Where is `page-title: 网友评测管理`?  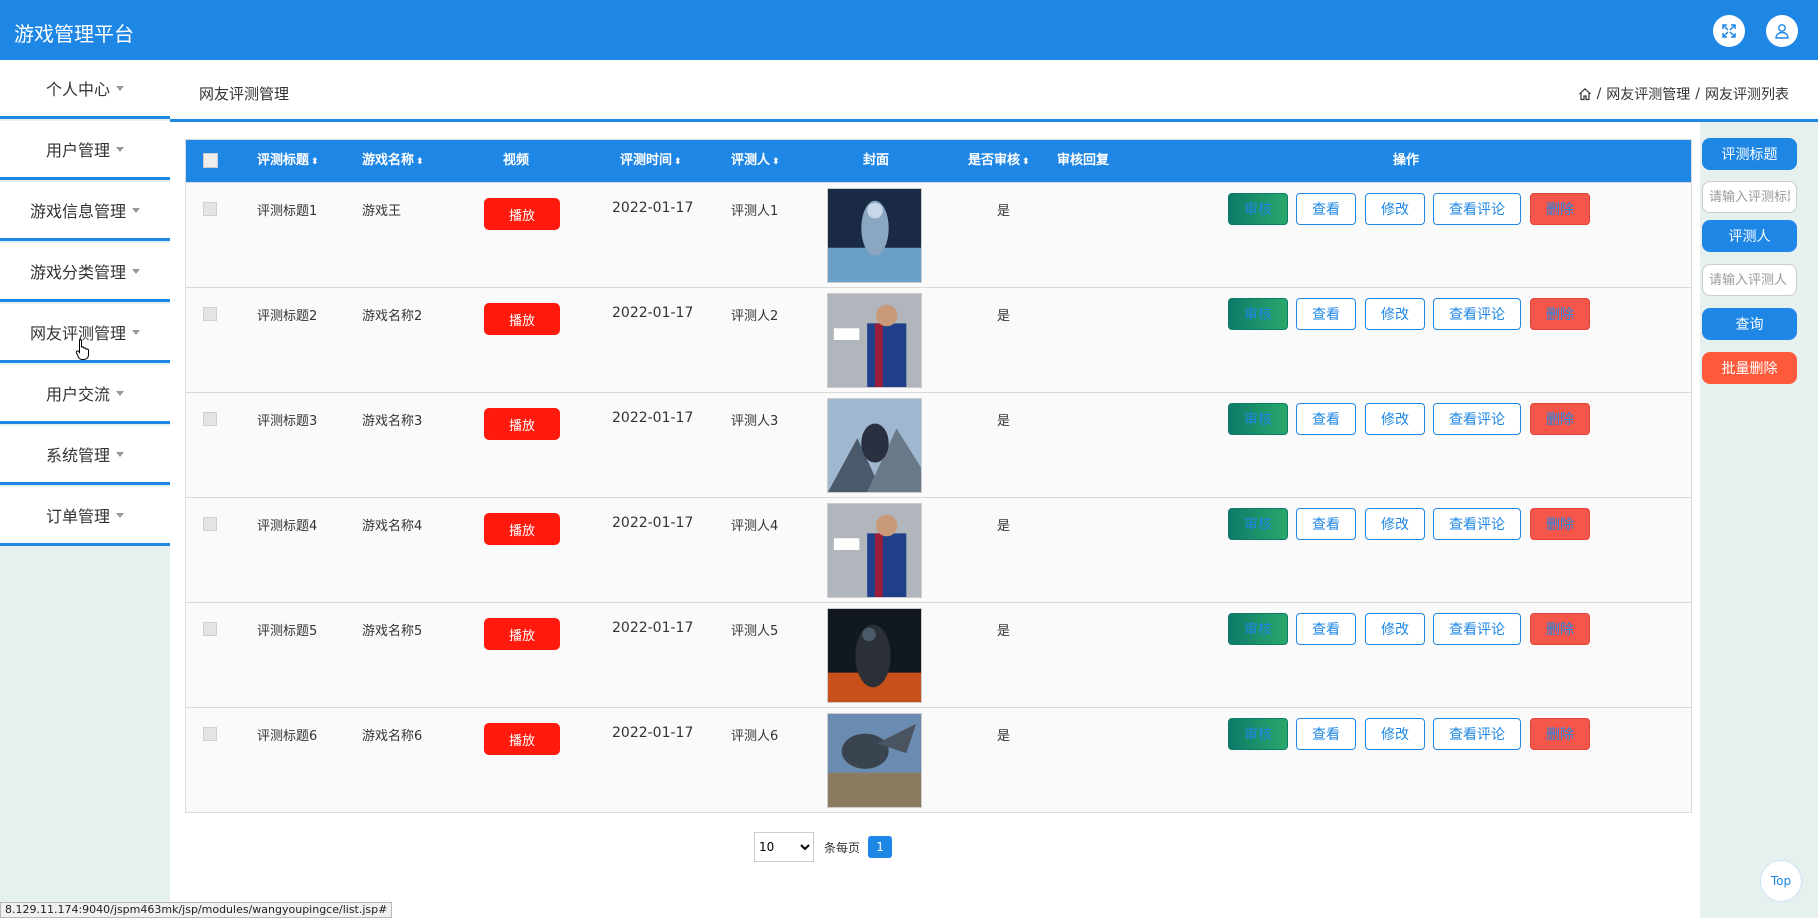
page-title: 网友评测管理 is located at coordinates (244, 94).